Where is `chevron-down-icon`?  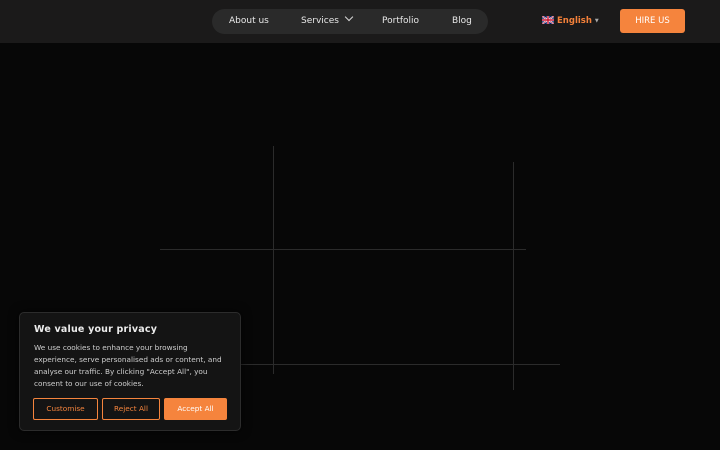 chevron-down-icon is located at coordinates (349, 17).